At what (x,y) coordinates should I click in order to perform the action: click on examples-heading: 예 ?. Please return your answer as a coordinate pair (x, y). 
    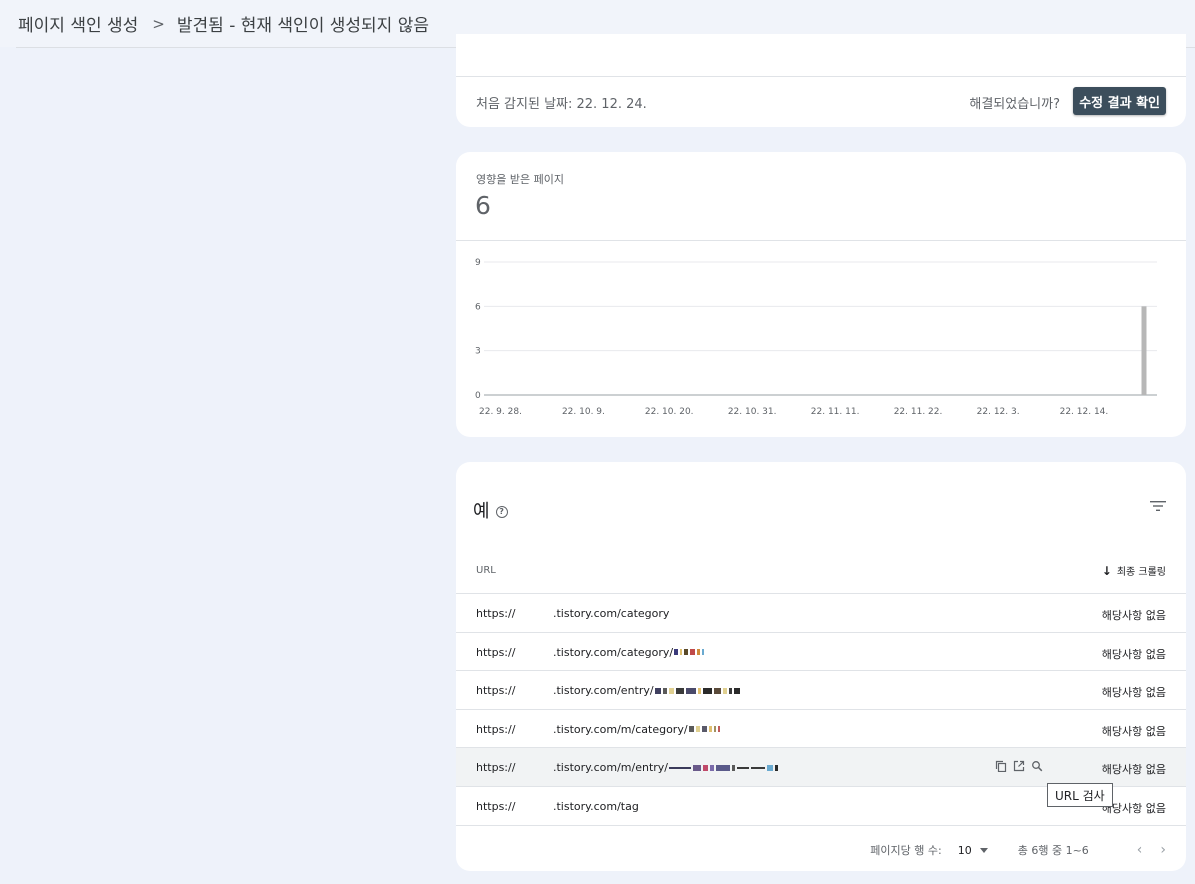
    Looking at the image, I should click on (490, 510).